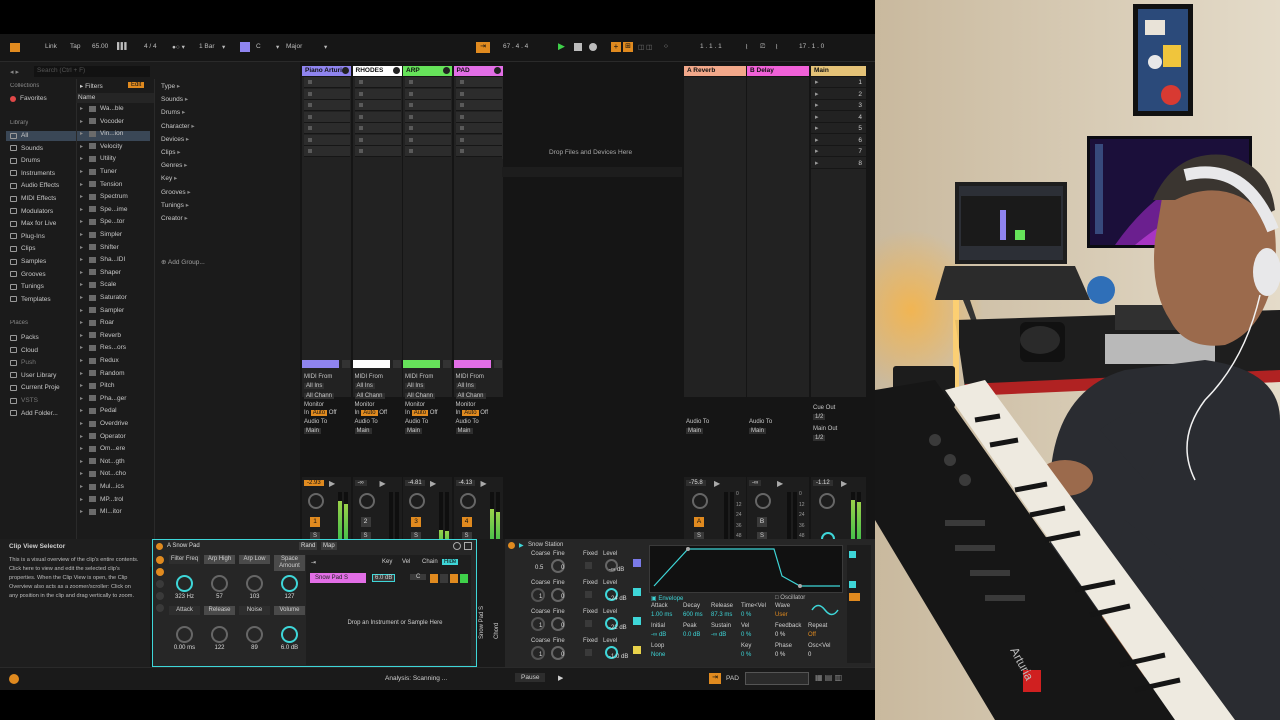 The height and width of the screenshot is (720, 1280). Describe the element at coordinates (746, 47) in the screenshot. I see `punch-in-icon: ⌇` at that location.